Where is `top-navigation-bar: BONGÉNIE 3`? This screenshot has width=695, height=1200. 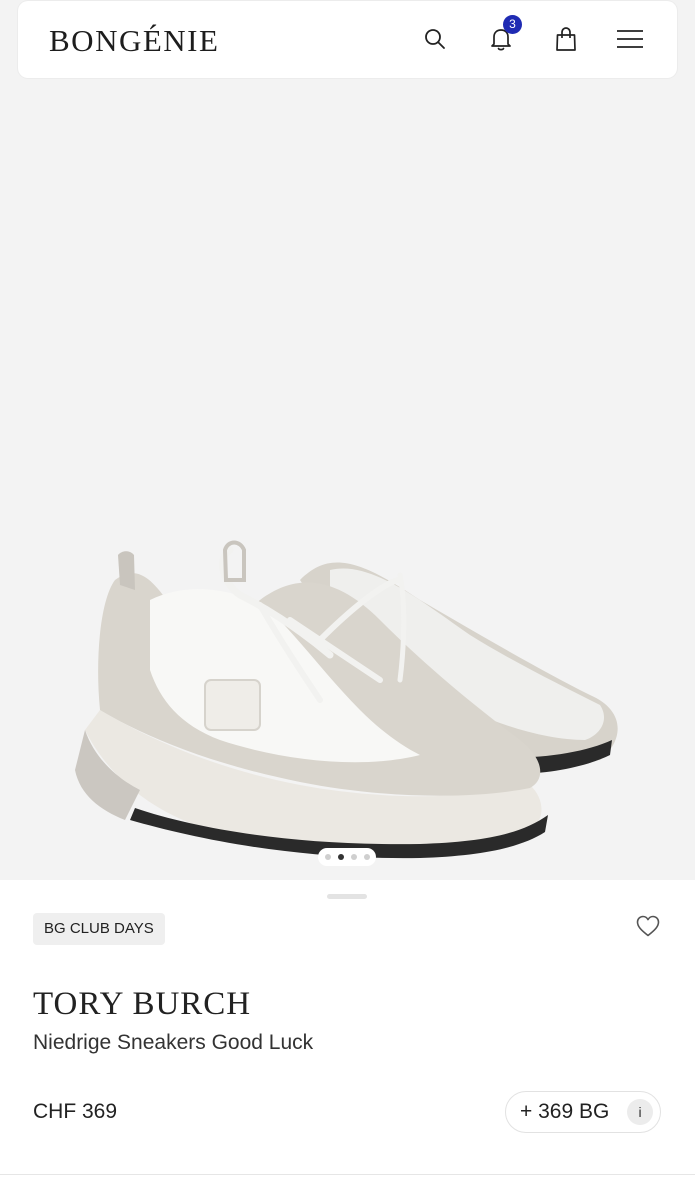 top-navigation-bar: BONGÉNIE 3 is located at coordinates (347, 39).